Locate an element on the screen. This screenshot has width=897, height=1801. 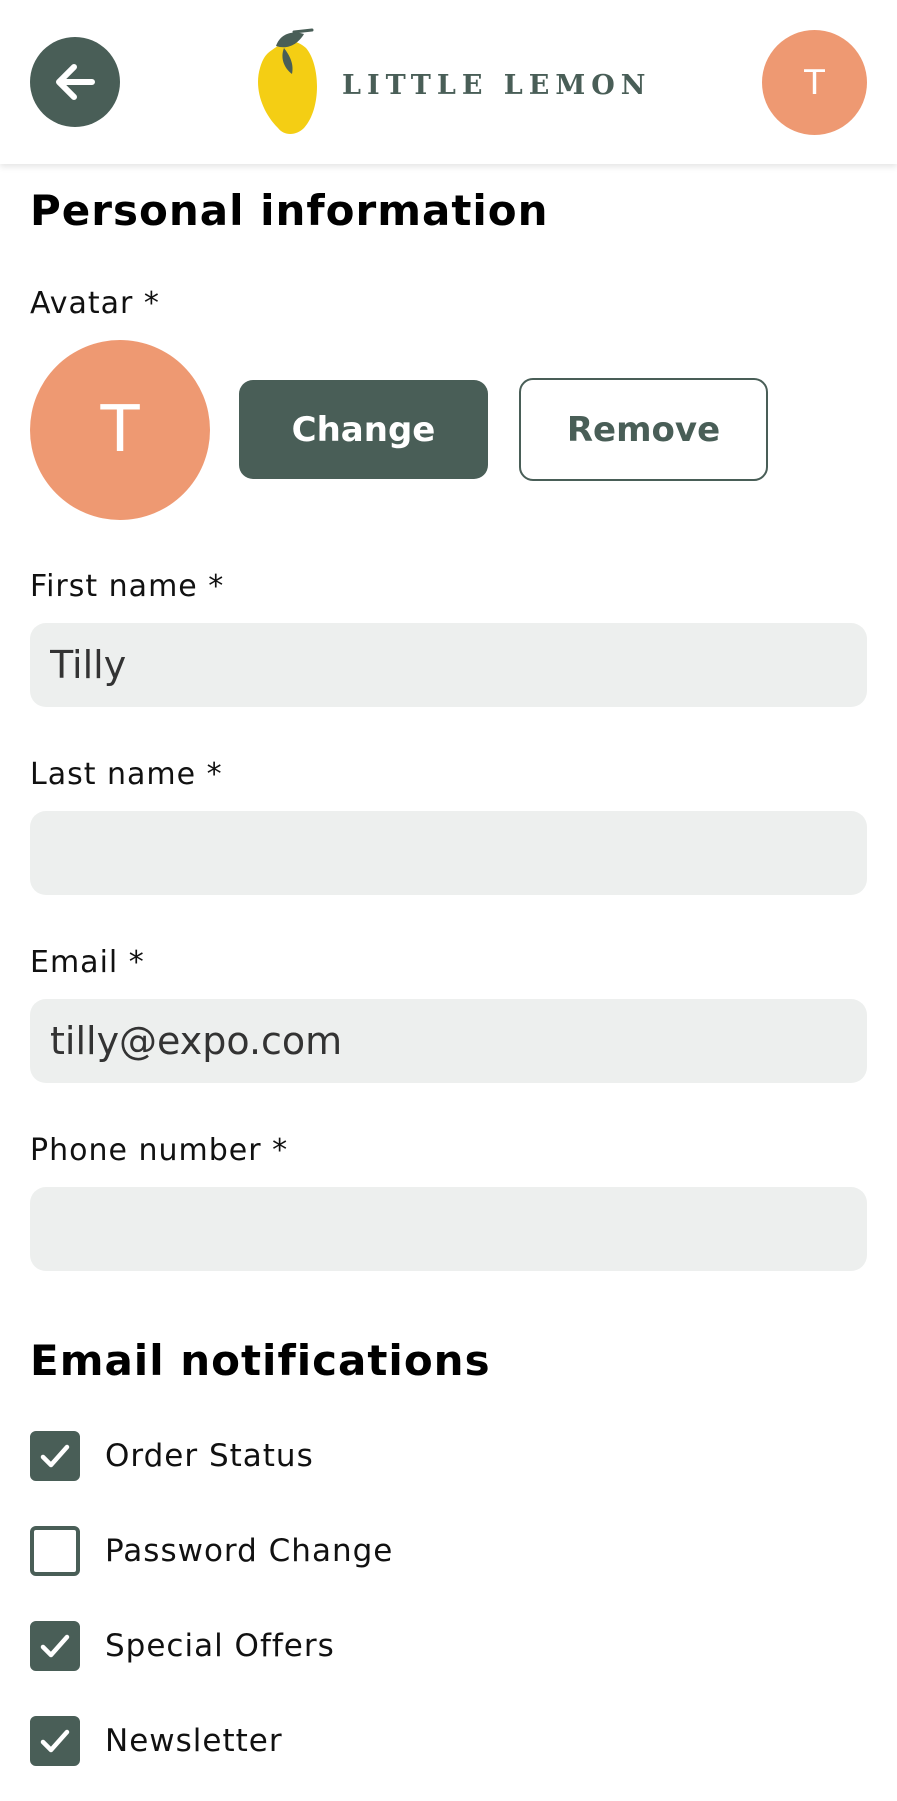
change-avatar-button: Change is located at coordinates (363, 429).